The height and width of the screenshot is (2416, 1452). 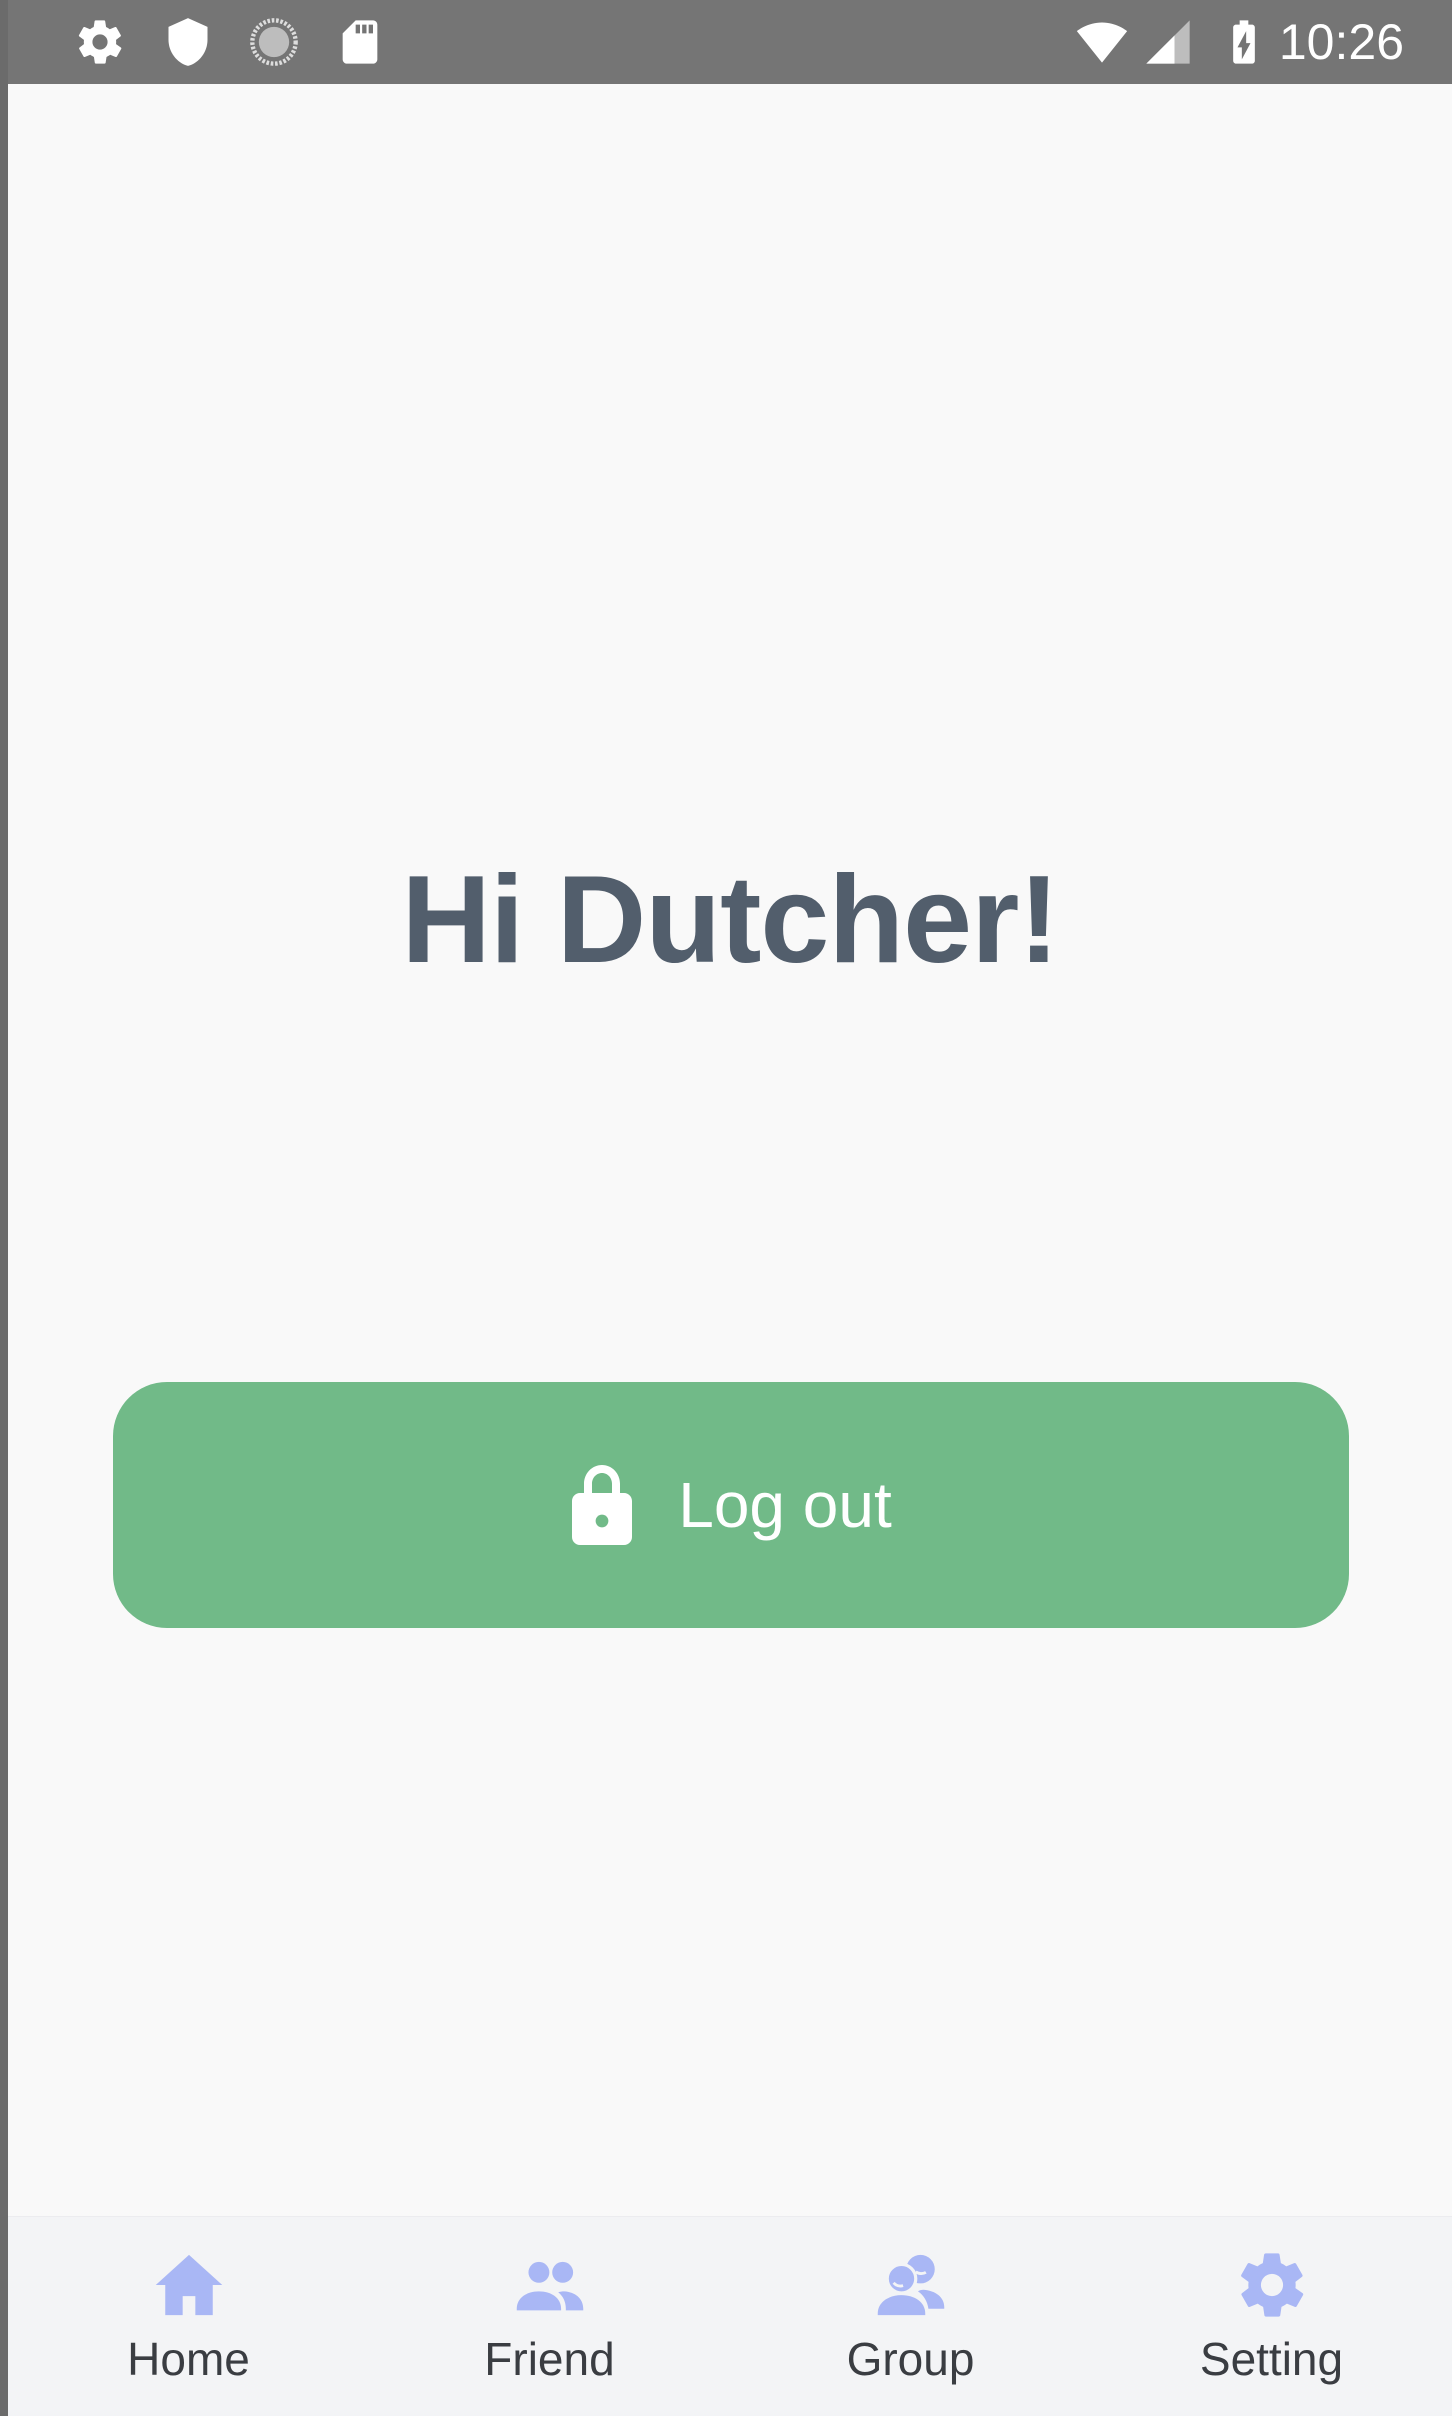 I want to click on sd-card-icon, so click(x=360, y=42).